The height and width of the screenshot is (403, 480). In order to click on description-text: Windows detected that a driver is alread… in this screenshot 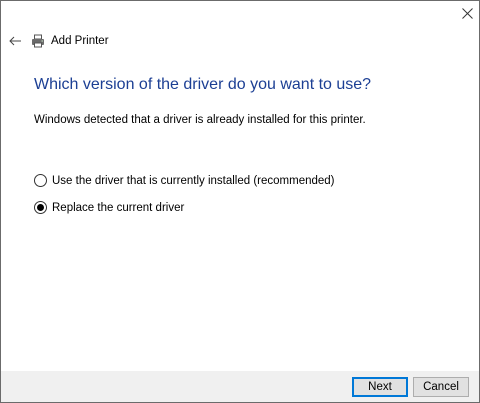, I will do `click(200, 120)`.